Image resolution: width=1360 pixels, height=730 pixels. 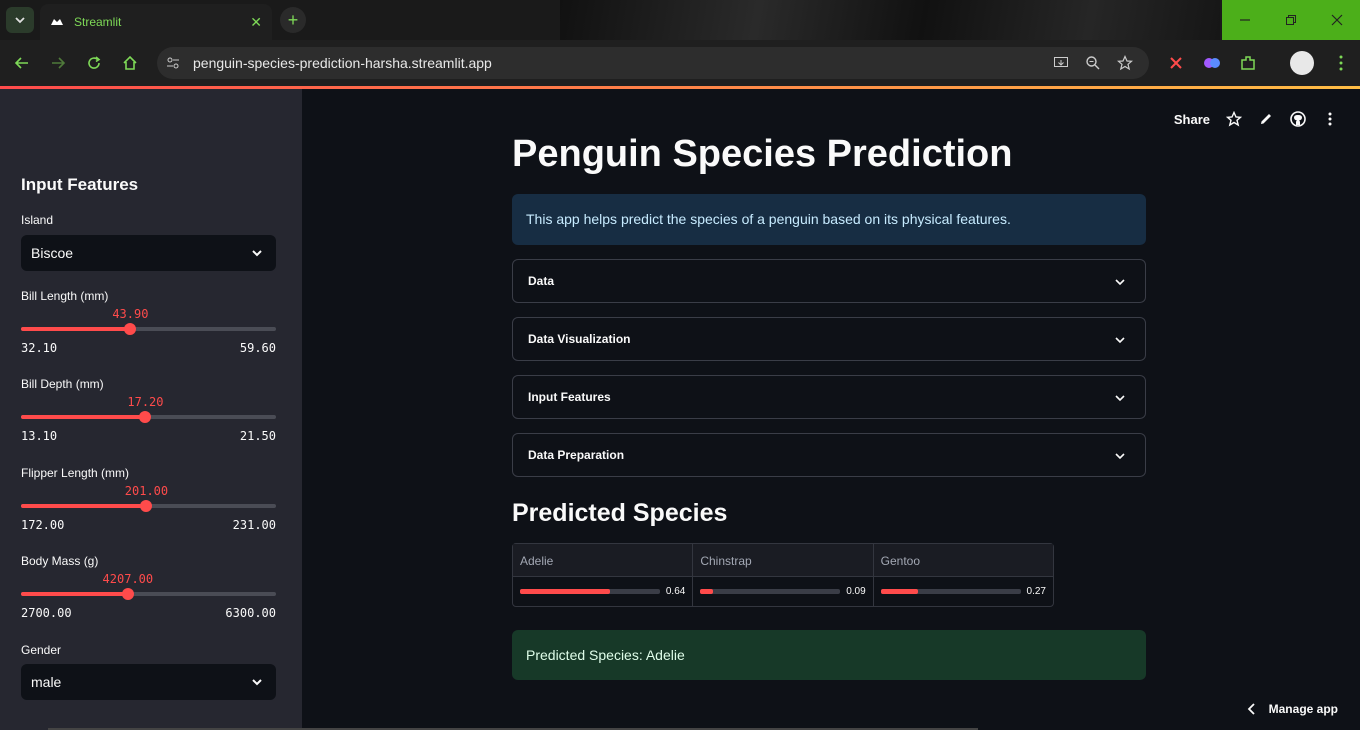 What do you see at coordinates (173, 63) in the screenshot?
I see `site-settings-icon` at bounding box center [173, 63].